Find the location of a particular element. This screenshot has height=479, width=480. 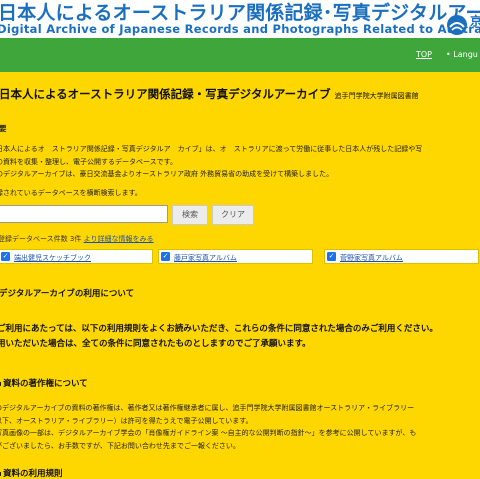

page-title-text: 日本人によるオーストラリア関係記録・写真デジタルアーカイブ is located at coordinates (165, 94).